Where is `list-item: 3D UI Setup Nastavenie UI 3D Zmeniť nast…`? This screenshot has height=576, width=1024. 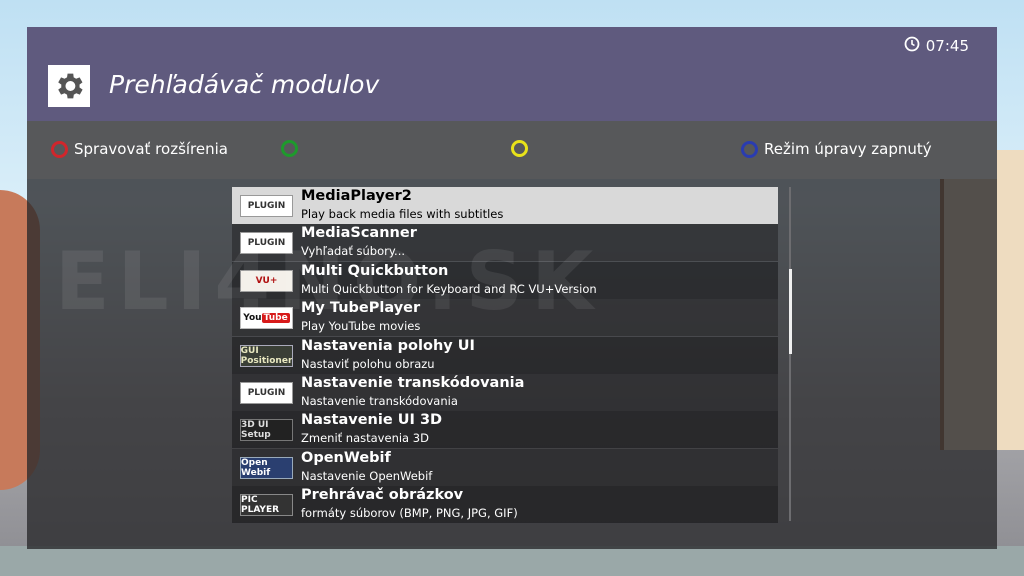
list-item: 3D UI Setup Nastavenie UI 3D Zmeniť nast… is located at coordinates (505, 430).